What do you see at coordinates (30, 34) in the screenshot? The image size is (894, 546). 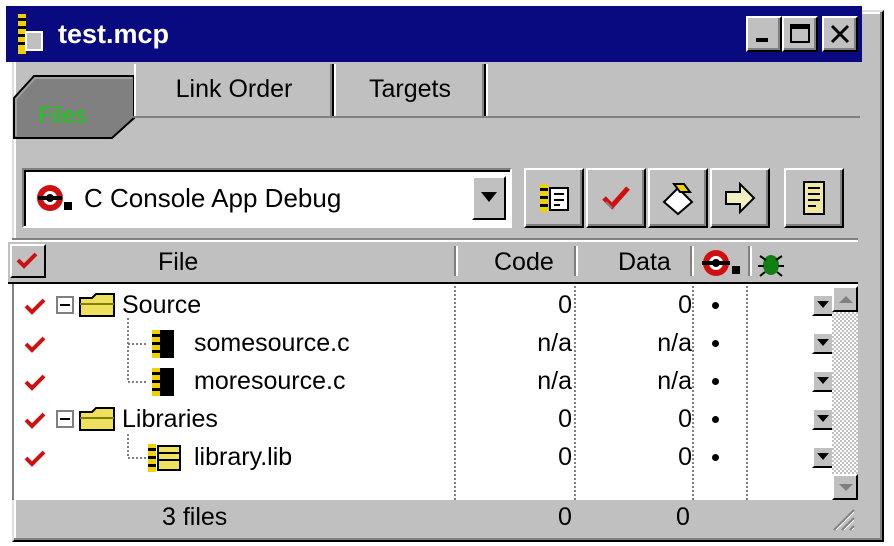 I see `project-file-icon` at bounding box center [30, 34].